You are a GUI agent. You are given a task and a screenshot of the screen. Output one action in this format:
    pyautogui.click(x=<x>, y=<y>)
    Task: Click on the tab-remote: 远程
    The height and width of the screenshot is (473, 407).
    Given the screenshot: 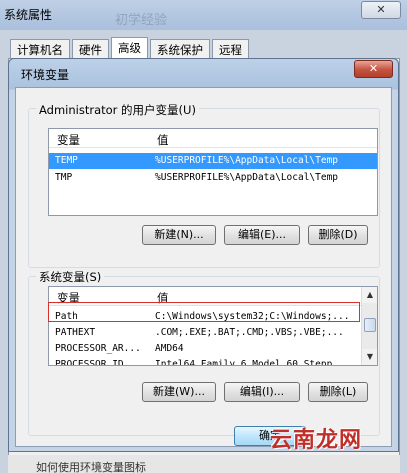 What is the action you would take?
    pyautogui.click(x=230, y=49)
    